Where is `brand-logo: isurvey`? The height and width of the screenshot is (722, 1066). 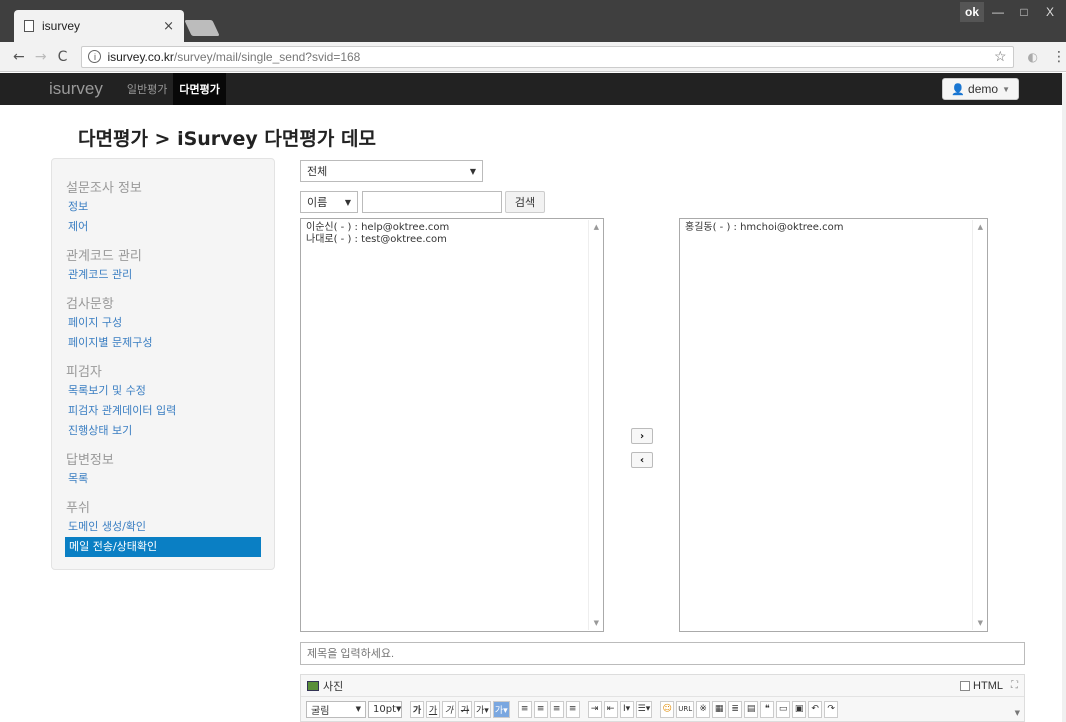
brand-logo: isurvey is located at coordinates (76, 89).